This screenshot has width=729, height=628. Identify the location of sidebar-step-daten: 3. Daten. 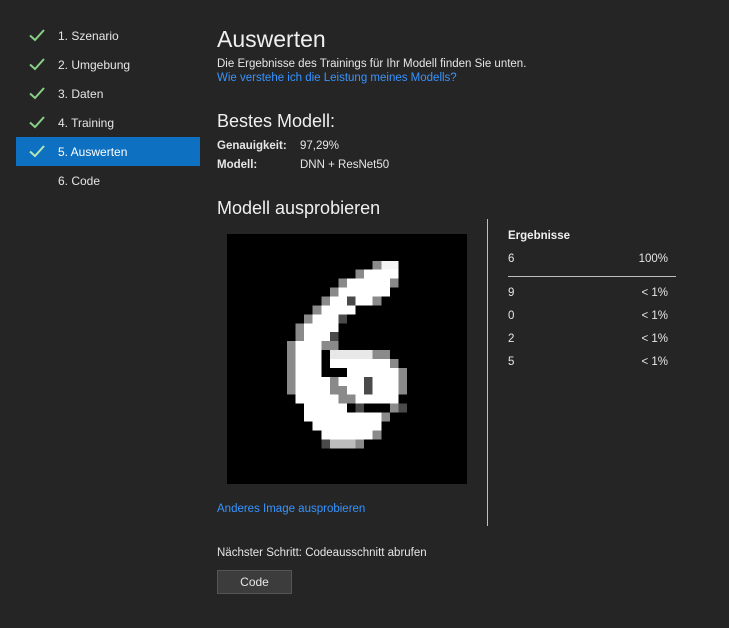
(108, 93).